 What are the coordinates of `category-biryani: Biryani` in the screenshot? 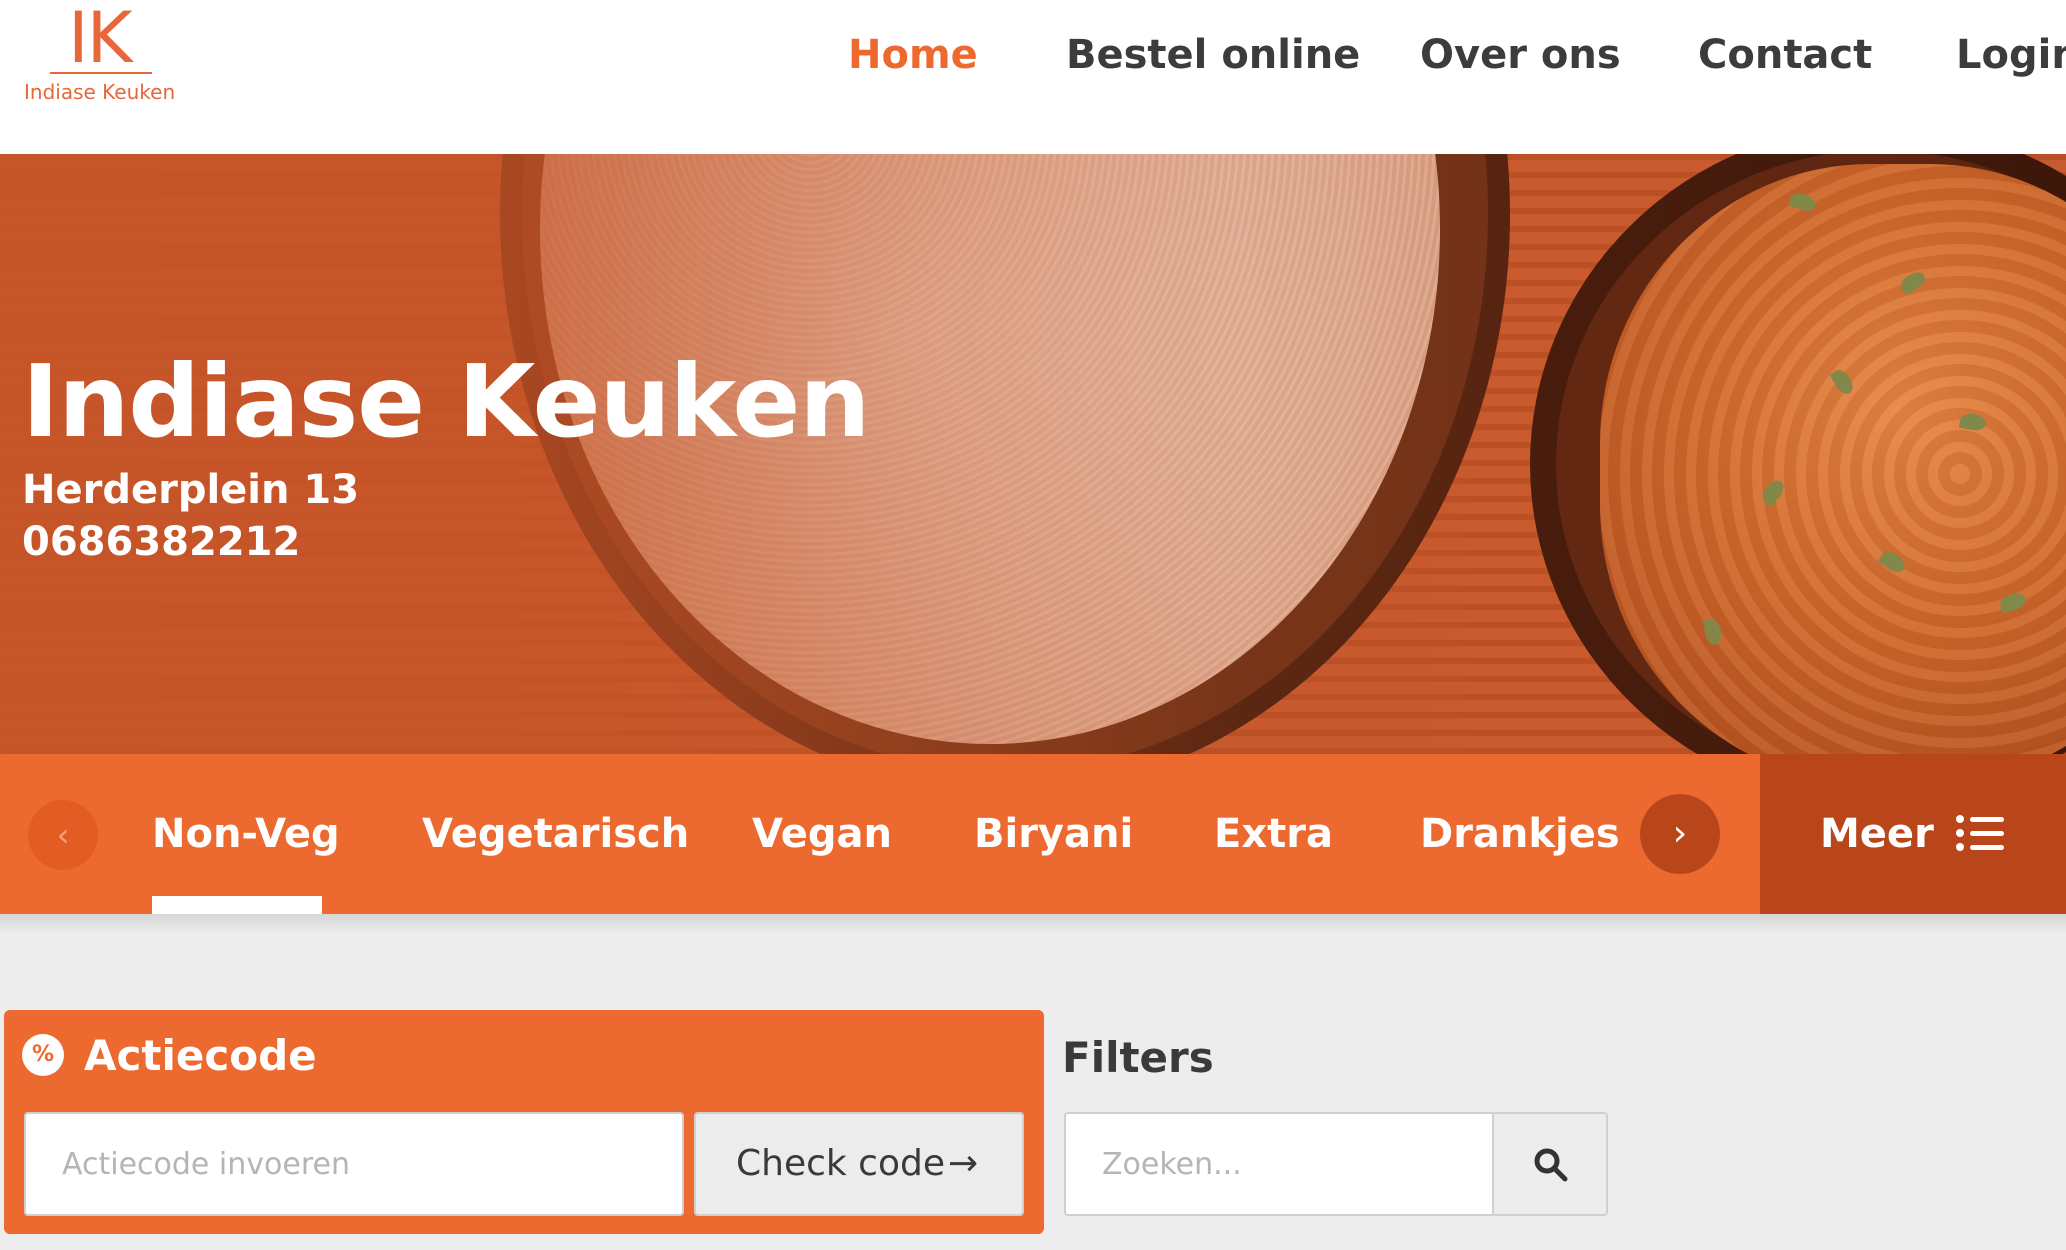 It's located at (1053, 834).